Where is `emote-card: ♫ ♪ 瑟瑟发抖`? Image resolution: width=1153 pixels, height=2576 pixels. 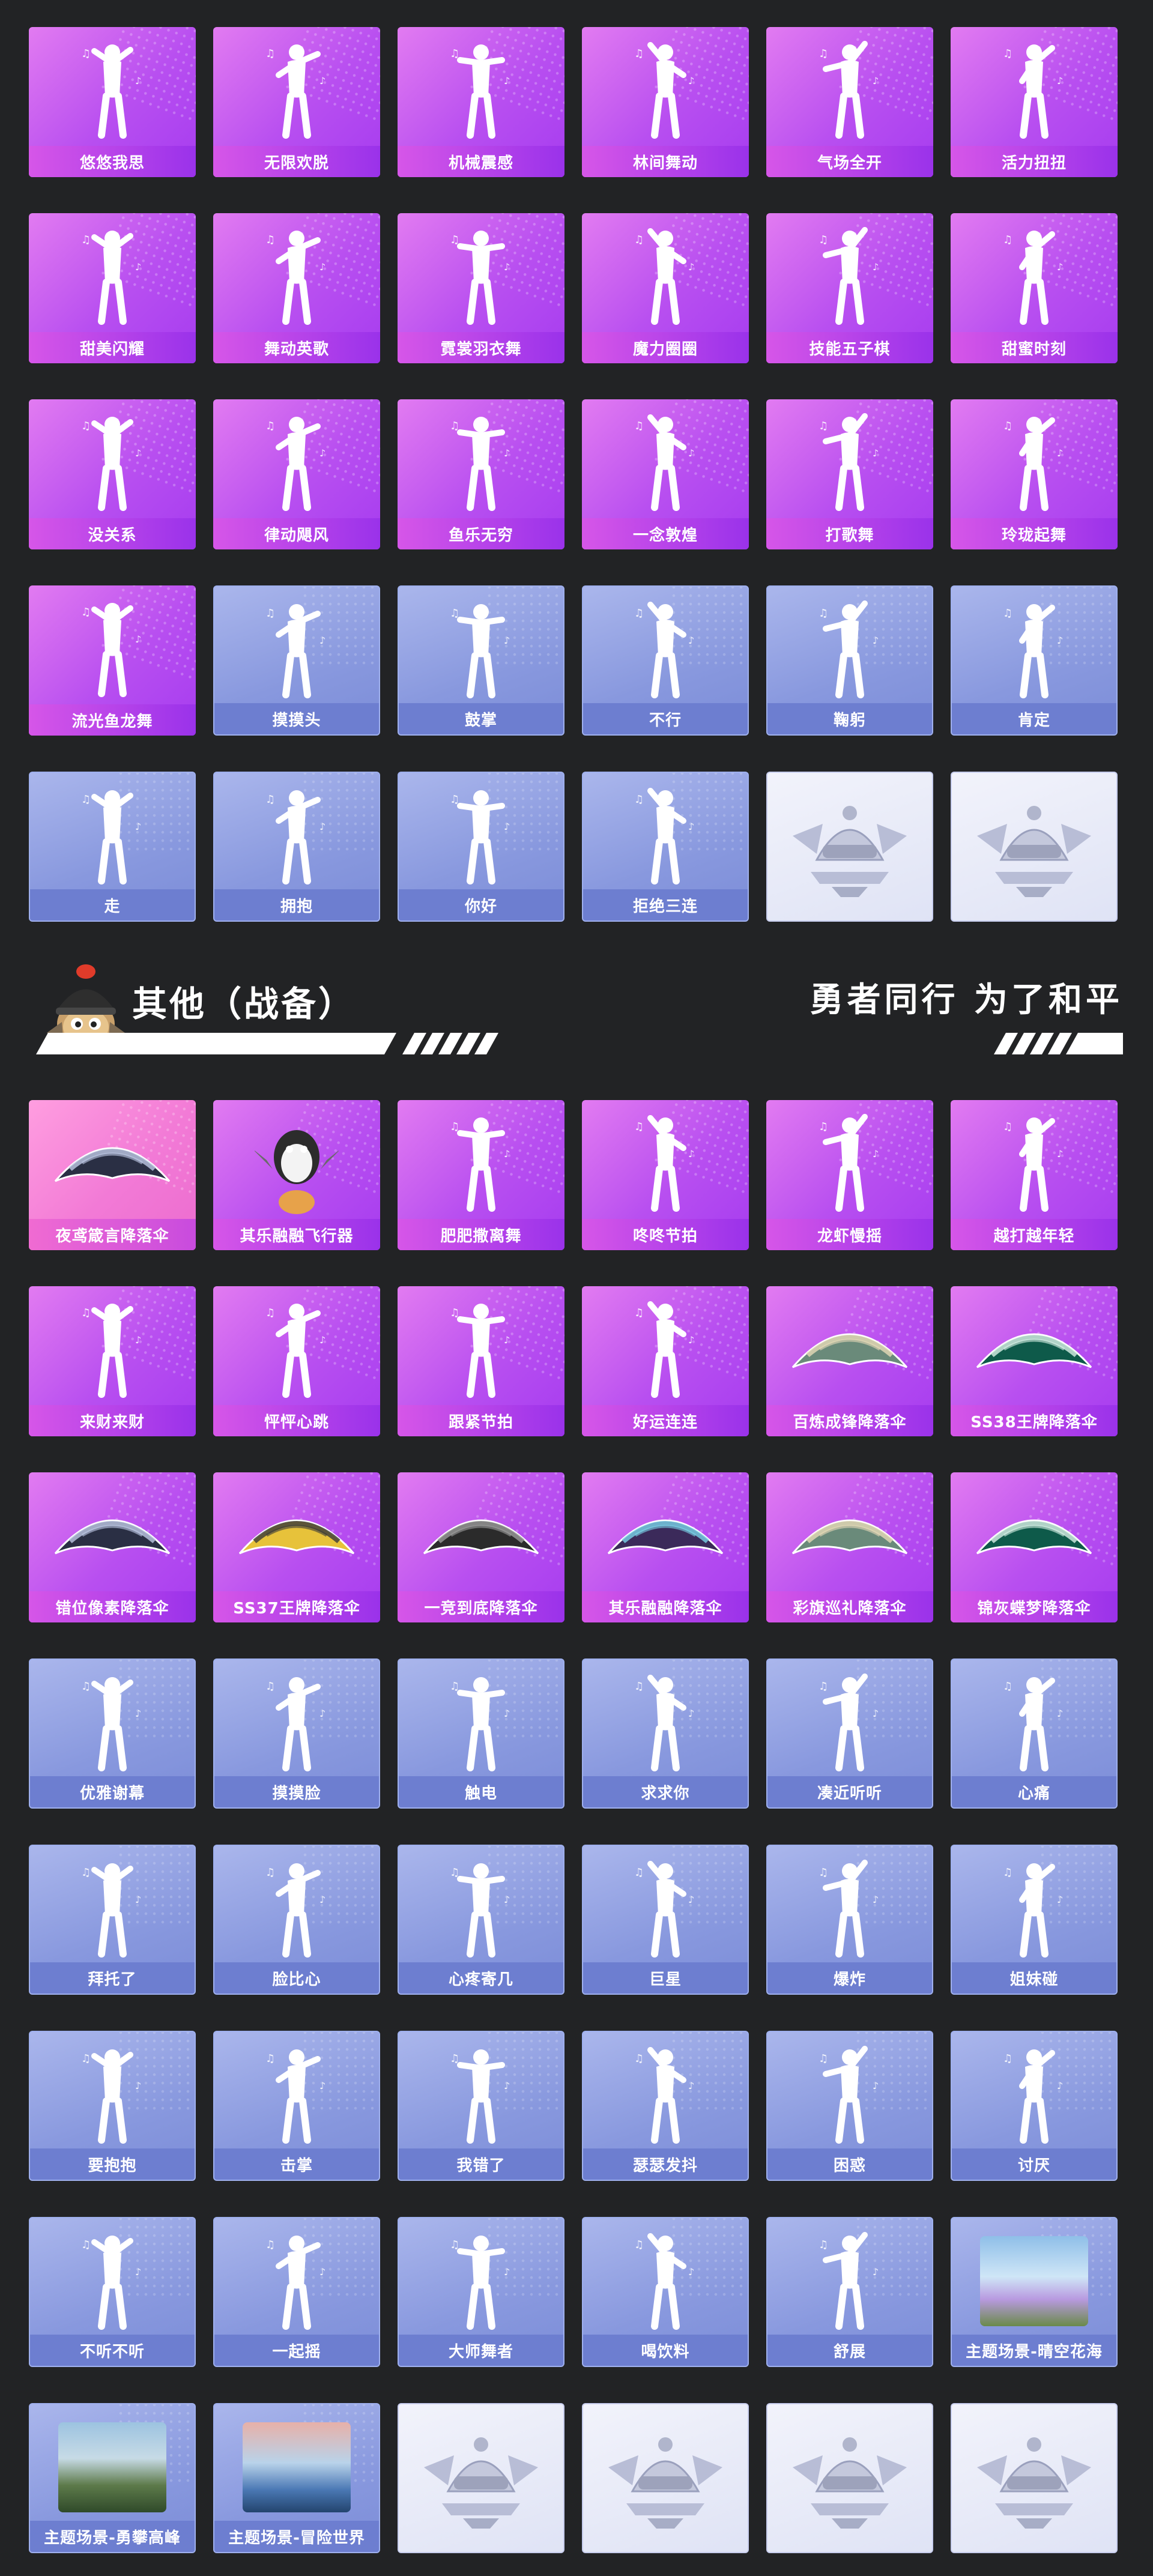
emote-card: ♫ ♪ 瑟瑟发抖 is located at coordinates (665, 2106).